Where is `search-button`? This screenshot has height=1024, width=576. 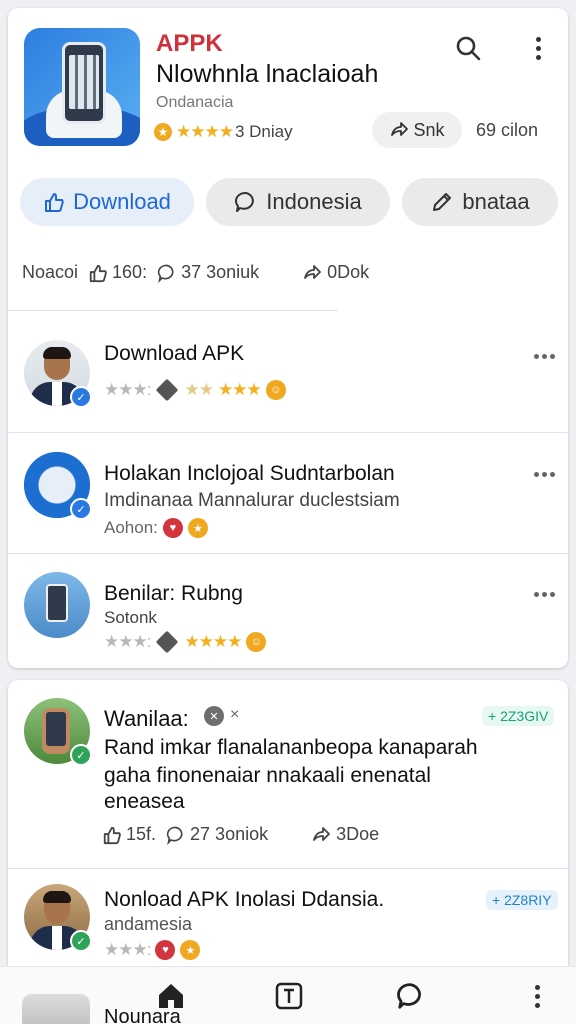
search-button is located at coordinates (468, 48).